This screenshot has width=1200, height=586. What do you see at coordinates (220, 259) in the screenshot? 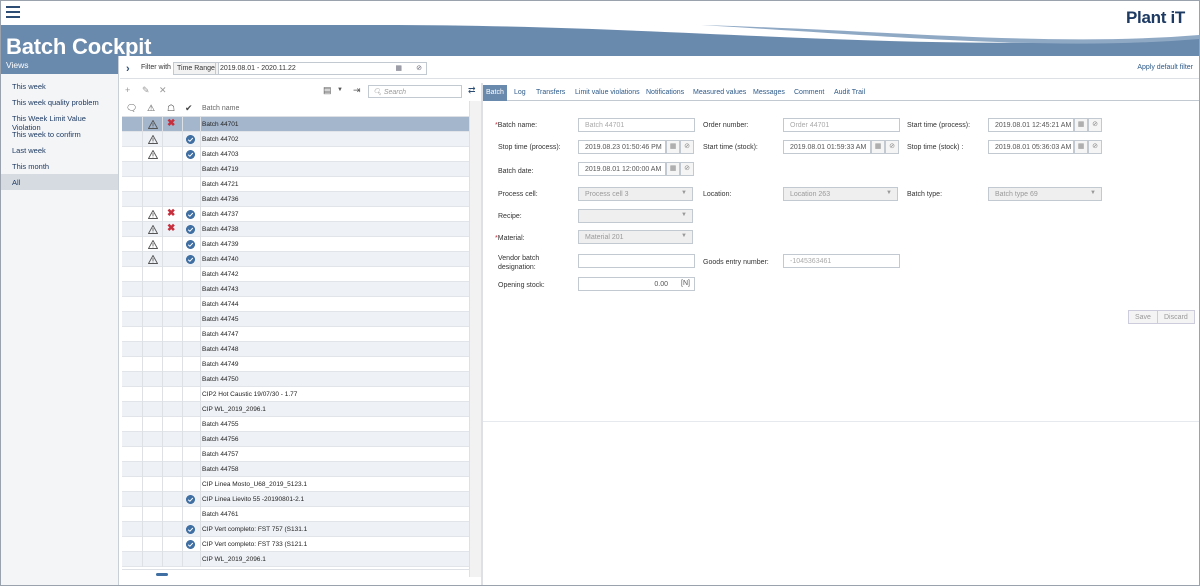
I see `batch-name: Batch 44740` at bounding box center [220, 259].